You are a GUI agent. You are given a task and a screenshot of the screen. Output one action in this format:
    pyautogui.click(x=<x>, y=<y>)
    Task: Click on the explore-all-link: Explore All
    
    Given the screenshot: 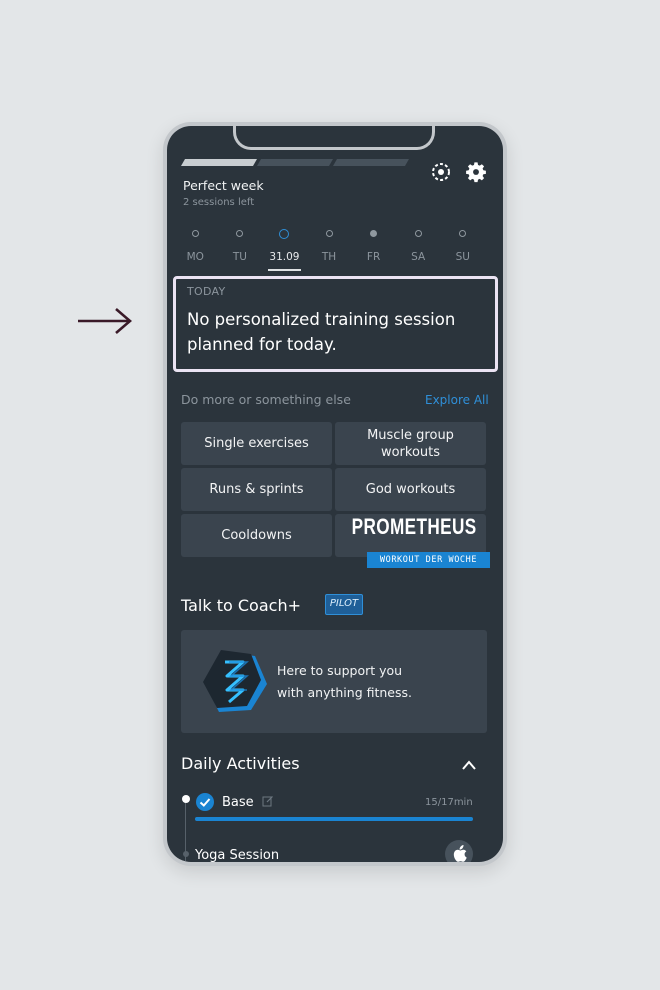 What is the action you would take?
    pyautogui.click(x=457, y=400)
    